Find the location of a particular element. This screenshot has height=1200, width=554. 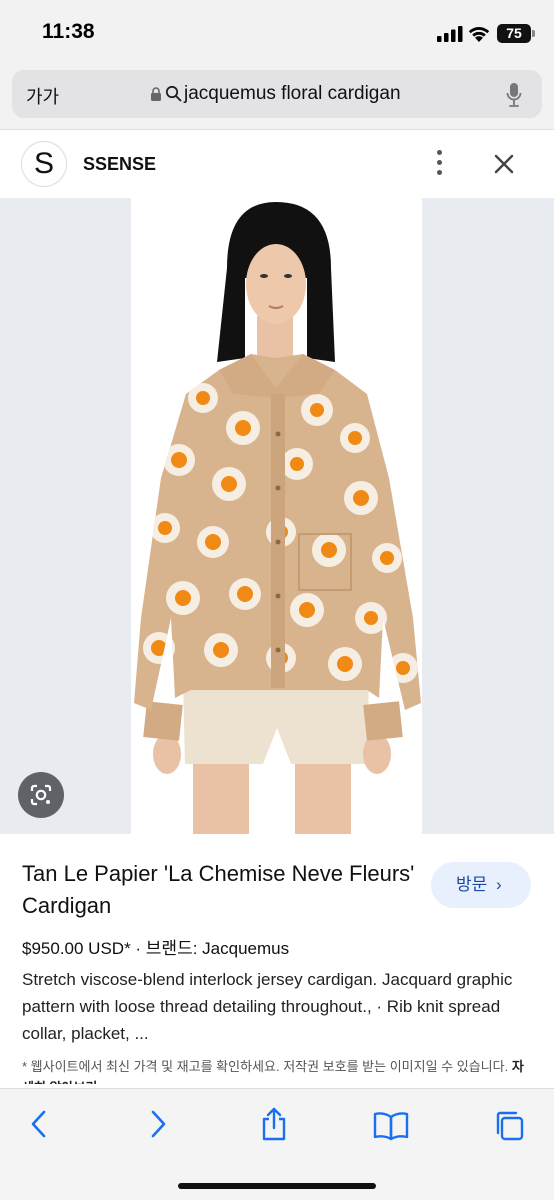

status-time: 11:38 is located at coordinates (68, 31).